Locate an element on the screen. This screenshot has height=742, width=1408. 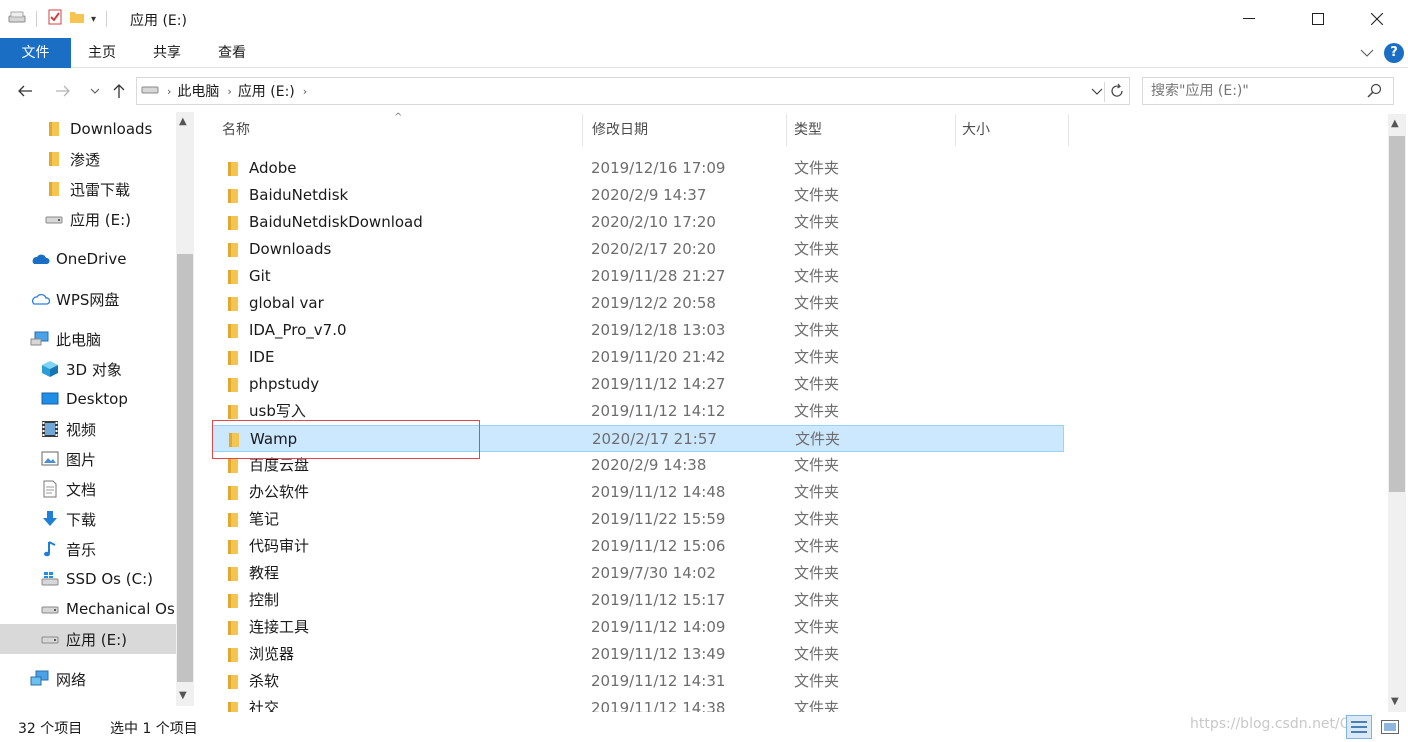
navigation-scrollbar: ▲ ▼ is located at coordinates (185, 409).